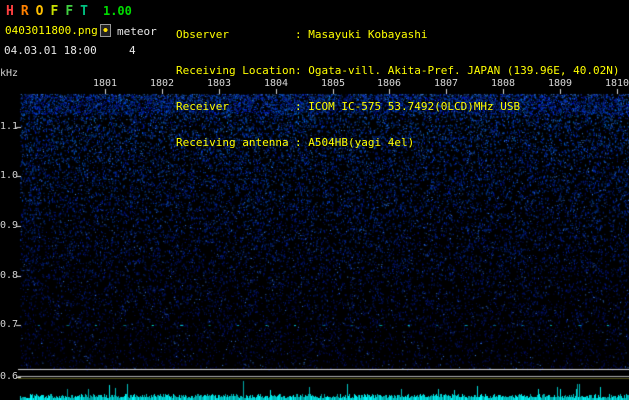 This screenshot has height=400, width=629. Describe the element at coordinates (389, 83) in the screenshot. I see `x-tick-label: 1806` at that location.